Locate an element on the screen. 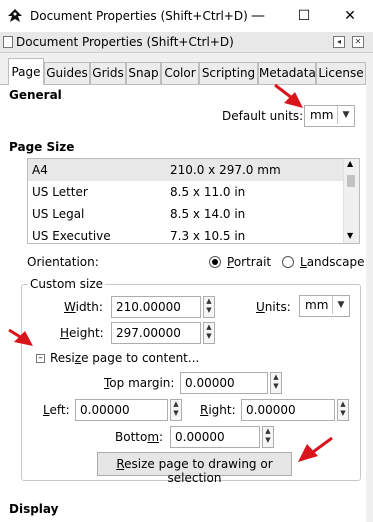 The image size is (373, 522). left-margin-label: Left: is located at coordinates (56, 410).